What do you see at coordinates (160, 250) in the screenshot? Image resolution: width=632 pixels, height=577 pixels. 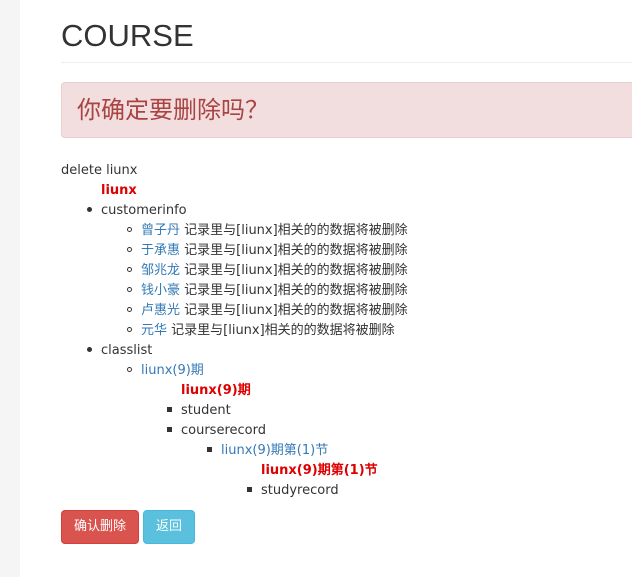 I see `customer-link-2: 于承惠` at bounding box center [160, 250].